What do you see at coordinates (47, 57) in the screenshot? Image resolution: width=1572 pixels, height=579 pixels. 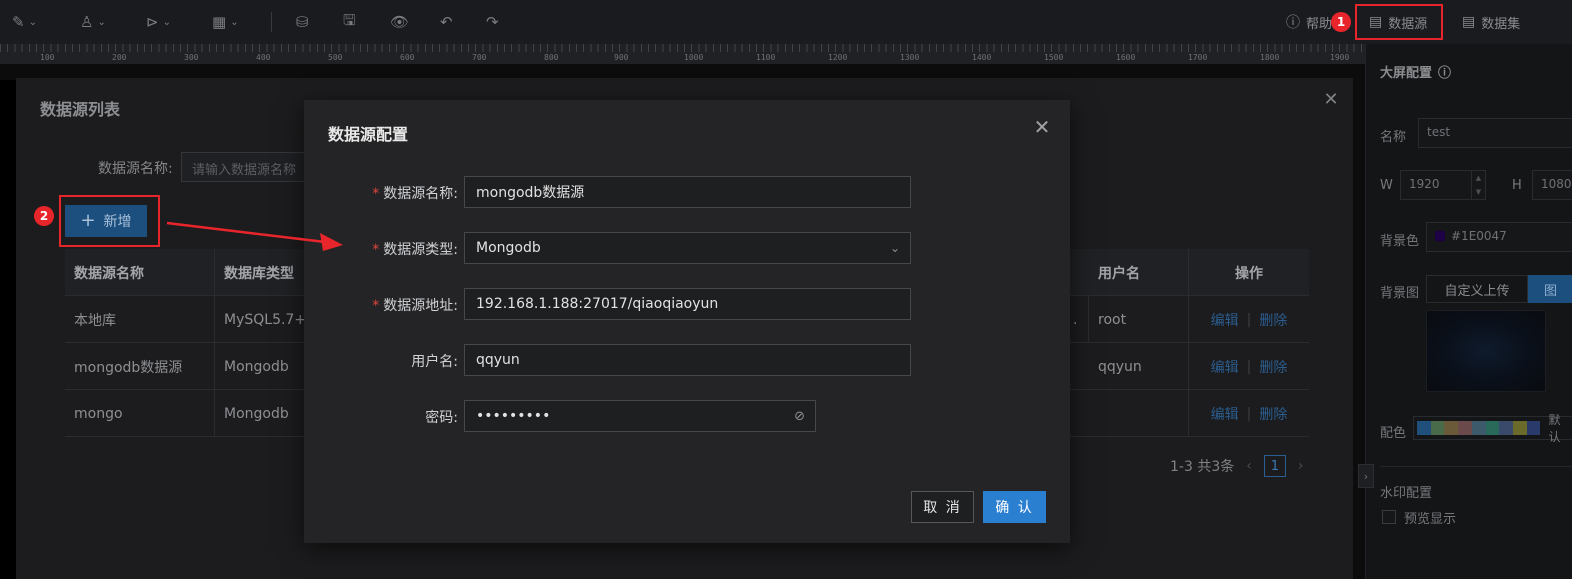 I see `ruler-label: 100` at bounding box center [47, 57].